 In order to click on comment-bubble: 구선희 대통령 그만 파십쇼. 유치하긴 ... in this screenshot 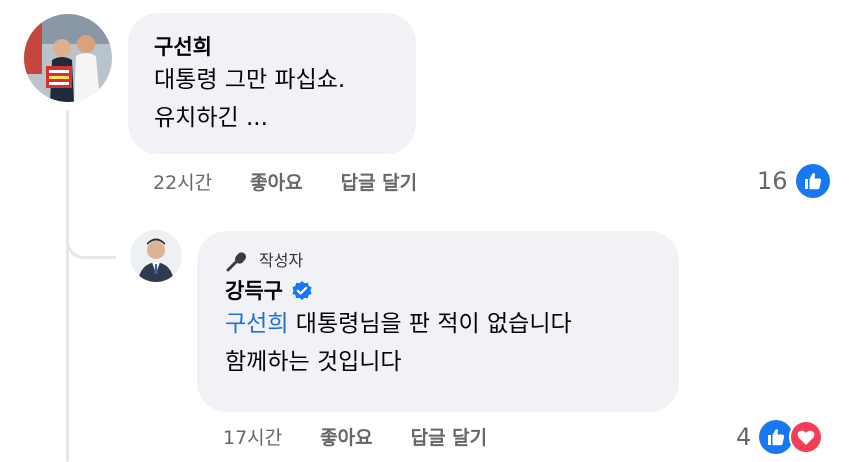, I will do `click(272, 83)`.